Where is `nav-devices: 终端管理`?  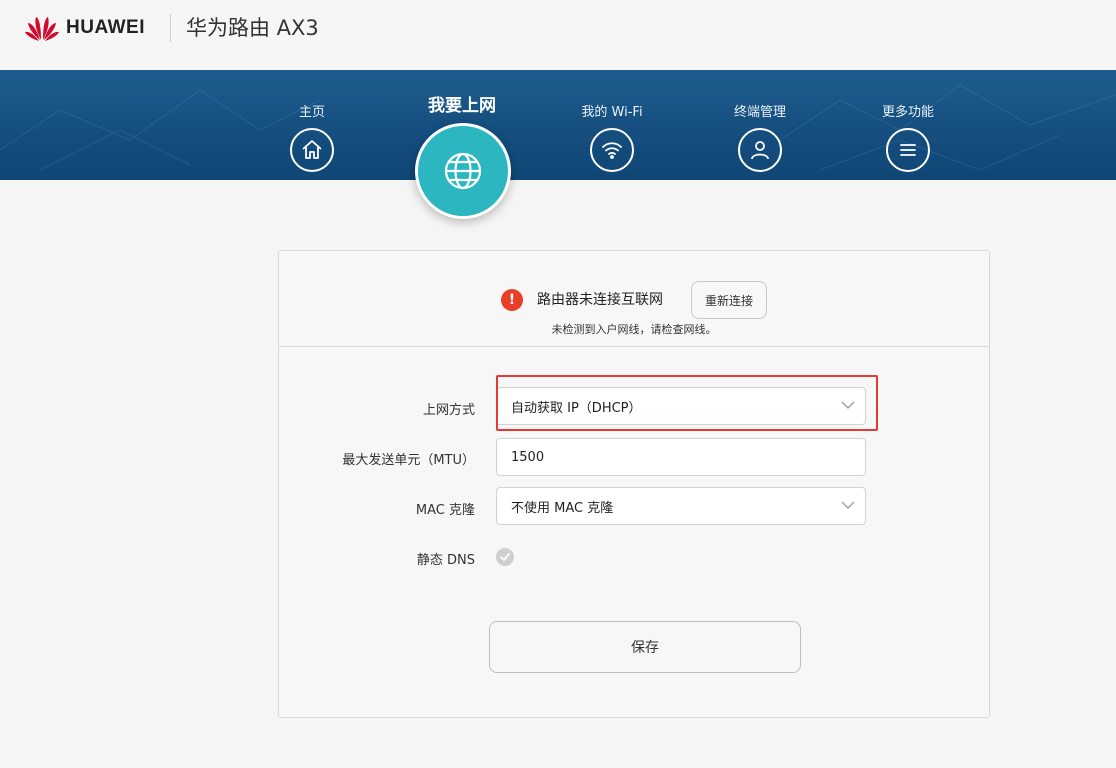 nav-devices: 终端管理 is located at coordinates (760, 121).